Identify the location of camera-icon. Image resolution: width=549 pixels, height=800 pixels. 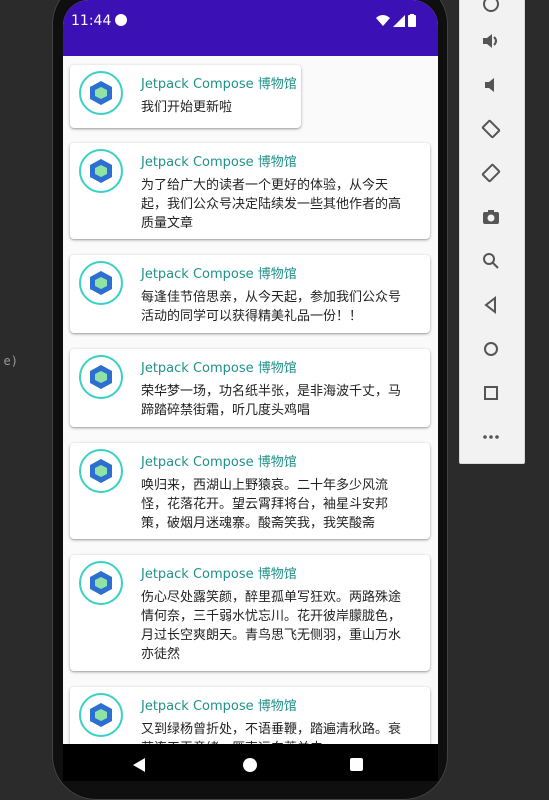
(491, 217).